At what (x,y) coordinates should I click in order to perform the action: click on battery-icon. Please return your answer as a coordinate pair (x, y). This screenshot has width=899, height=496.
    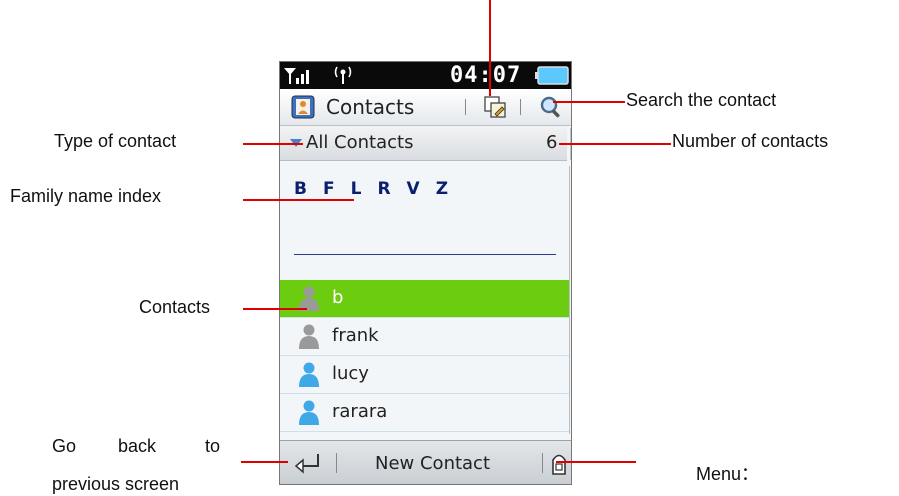
    Looking at the image, I should click on (552, 75).